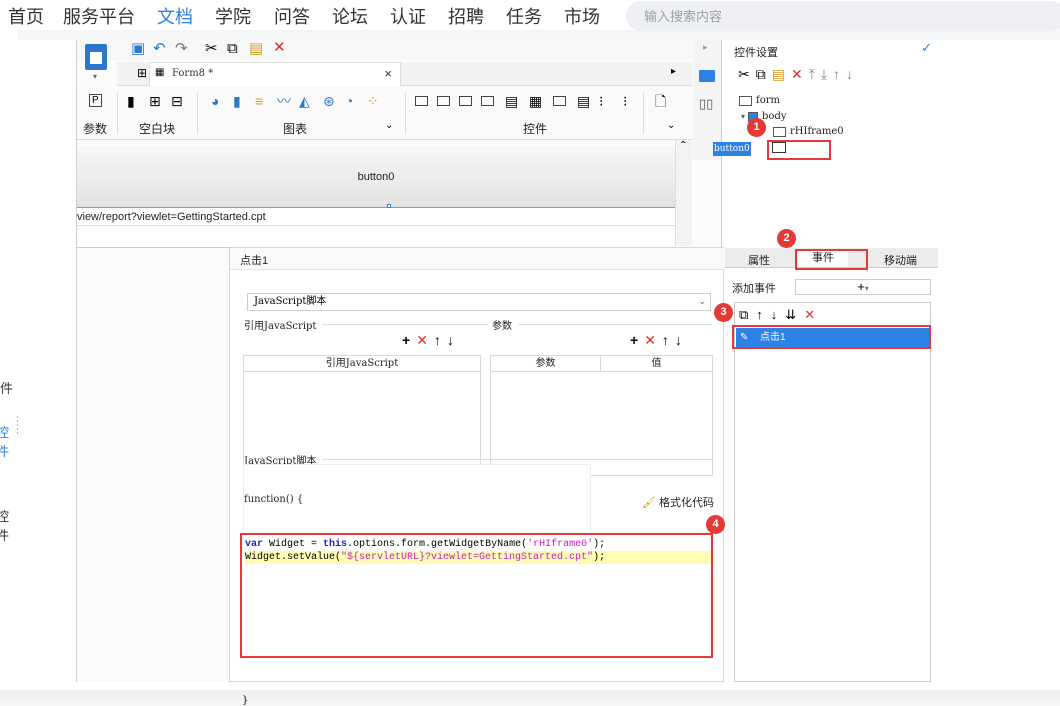  I want to click on scroll-up-icon: ⌃, so click(683, 145).